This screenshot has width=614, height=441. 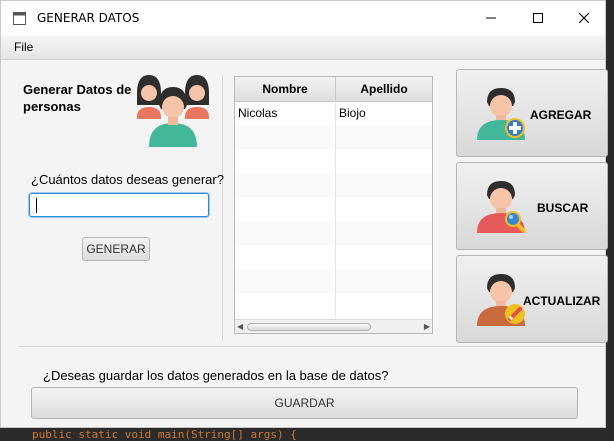 I want to click on horizontal-scrollbar: ◀ ▶, so click(x=333, y=326).